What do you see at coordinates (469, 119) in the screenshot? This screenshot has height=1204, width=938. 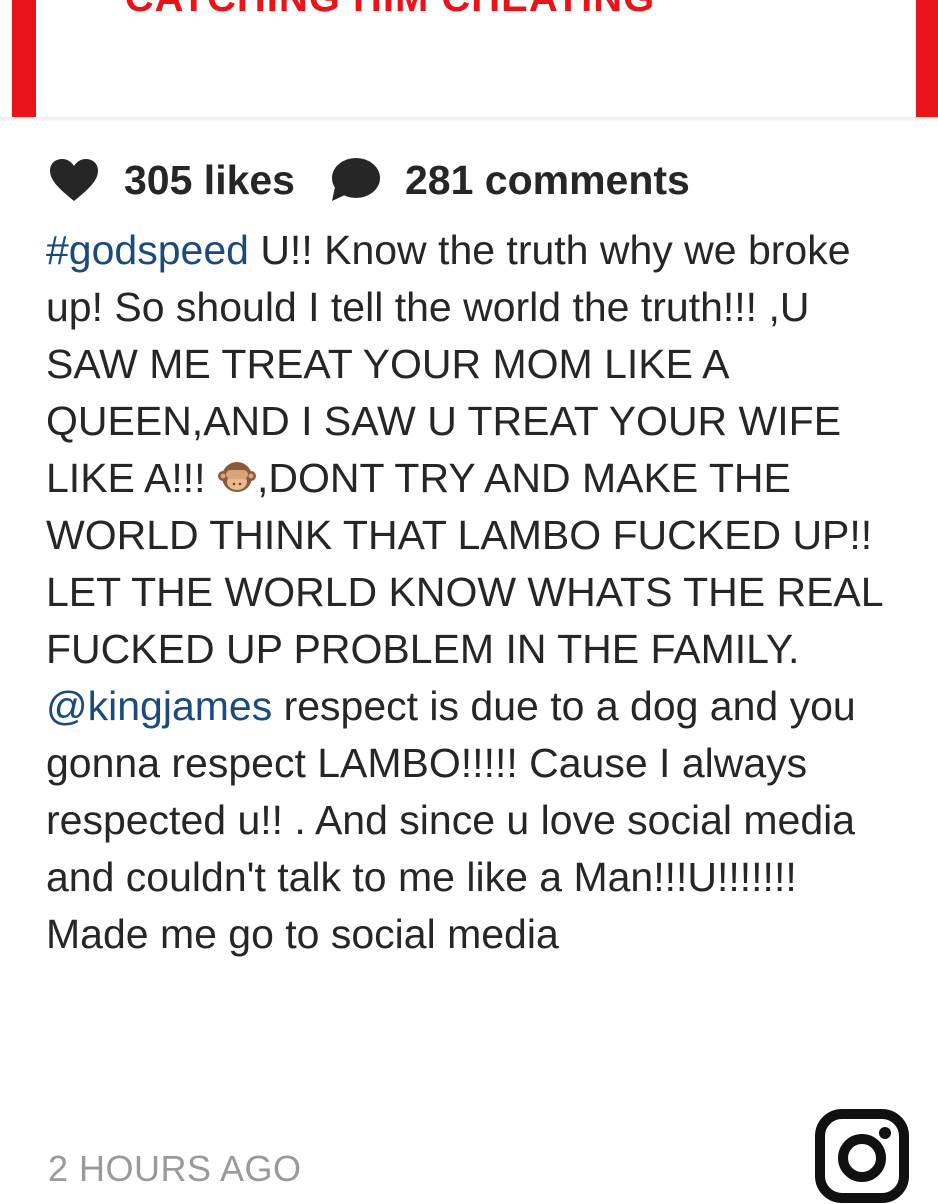 I see `divider` at bounding box center [469, 119].